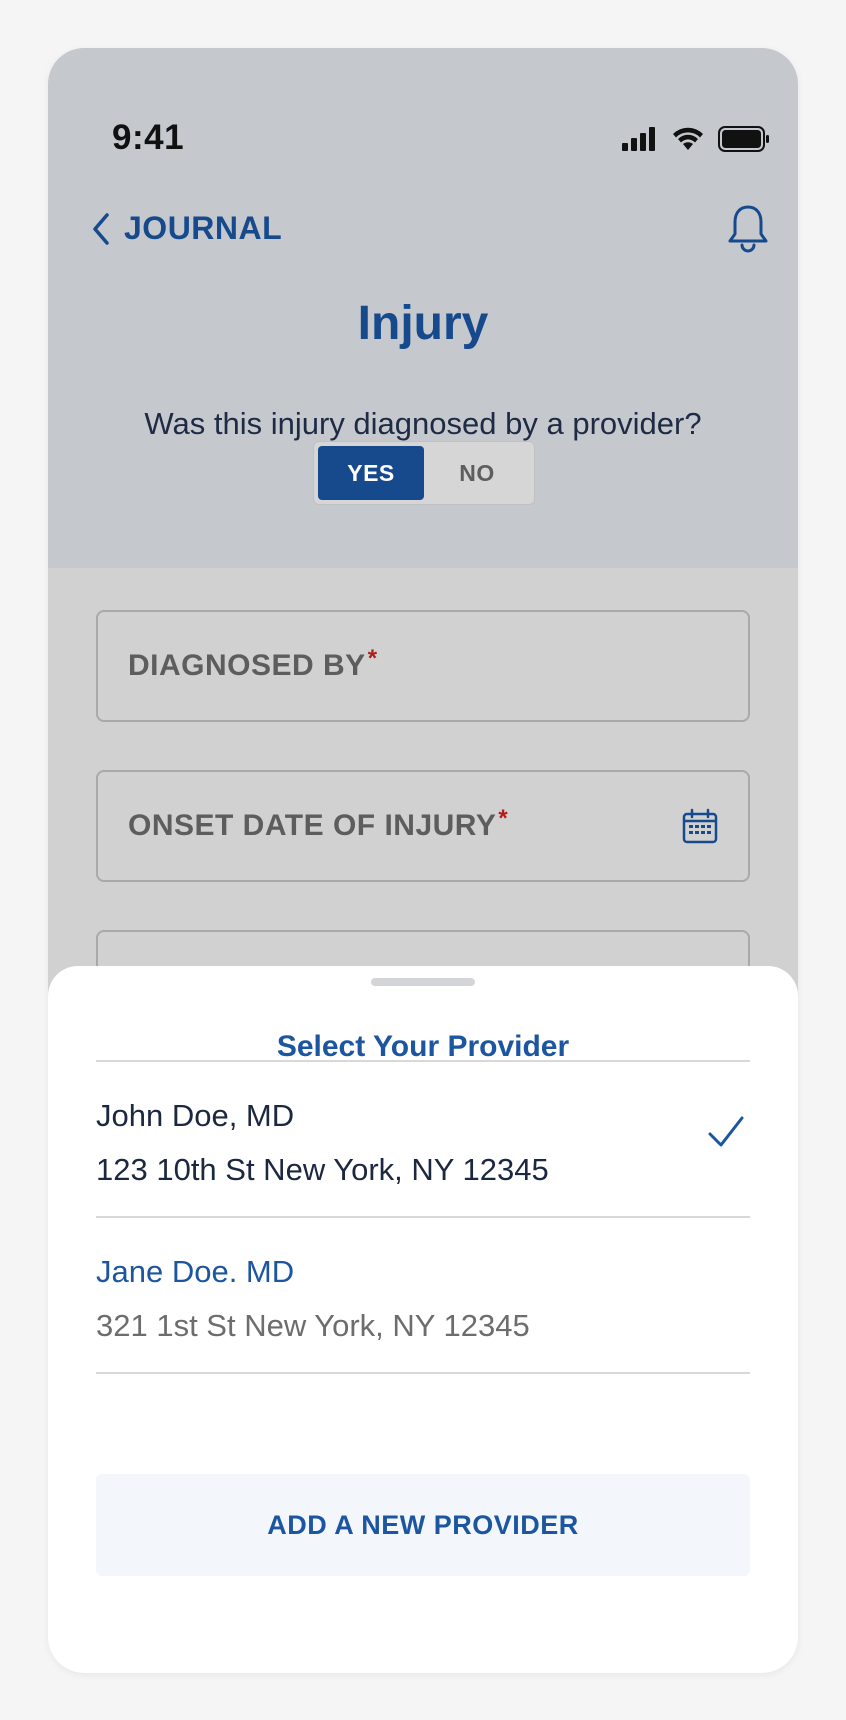 The image size is (846, 1720). What do you see at coordinates (423, 1046) in the screenshot?
I see `sheet-title: Select Your Provider` at bounding box center [423, 1046].